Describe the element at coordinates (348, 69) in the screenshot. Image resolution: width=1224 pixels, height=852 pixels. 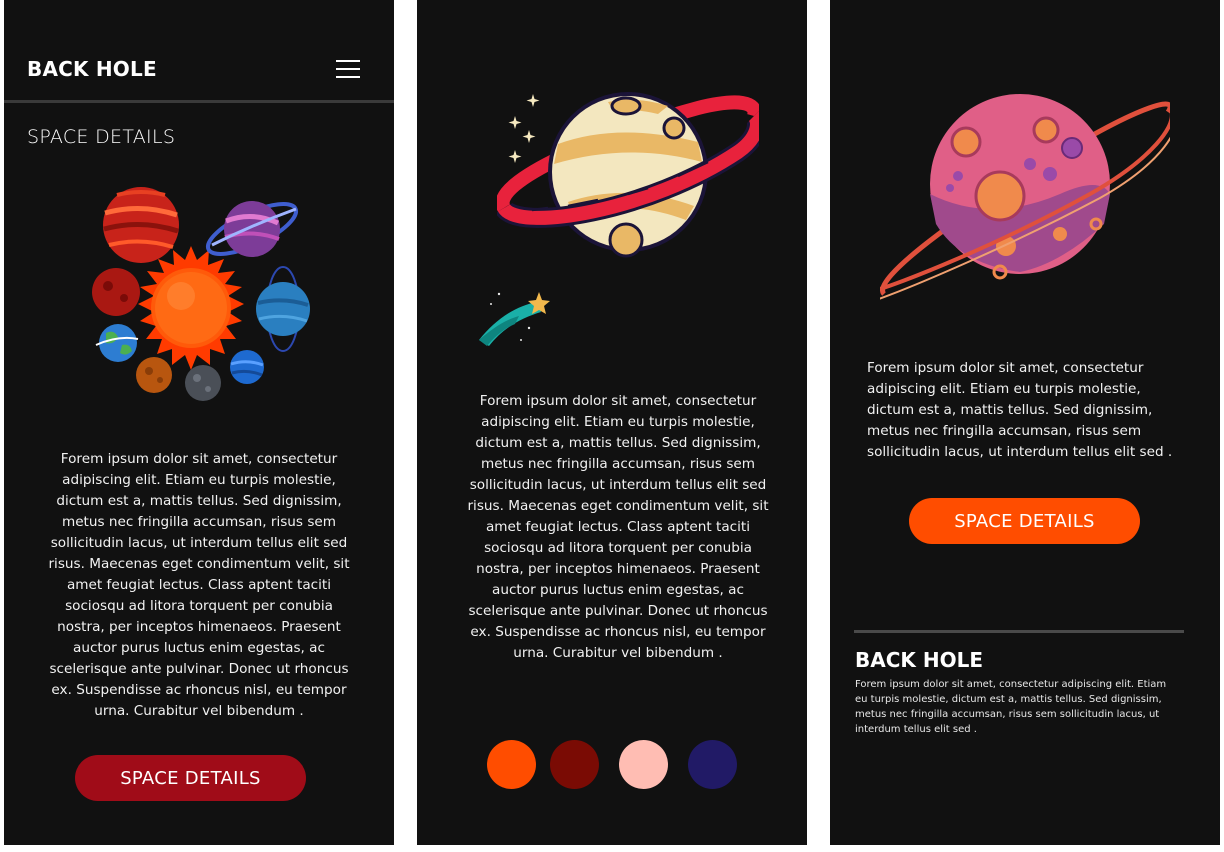
I see `hamburger-menu-icon` at that location.